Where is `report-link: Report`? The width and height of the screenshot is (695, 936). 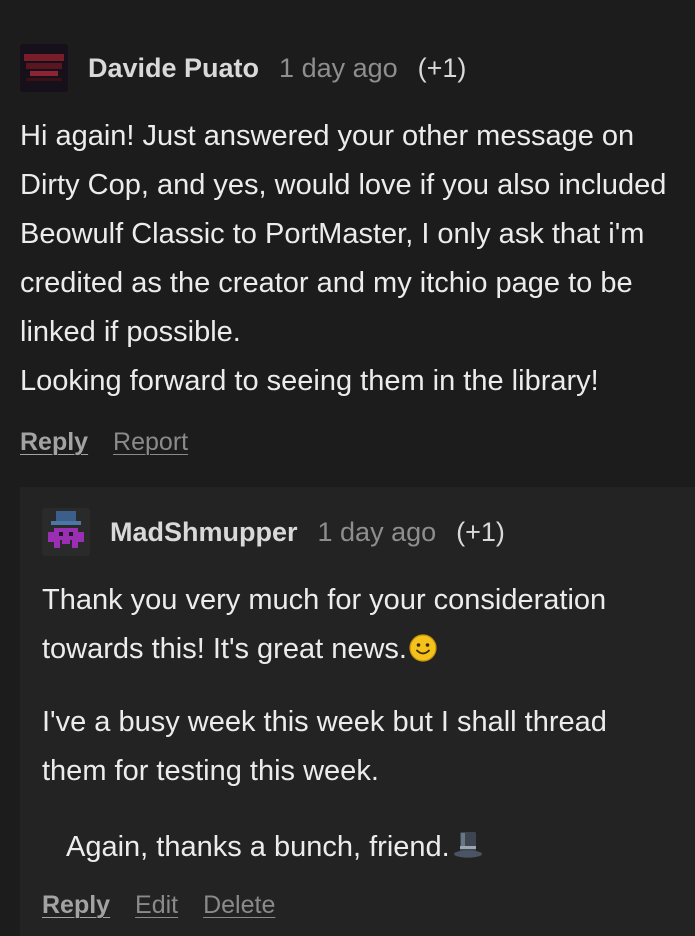
report-link: Report is located at coordinates (150, 442).